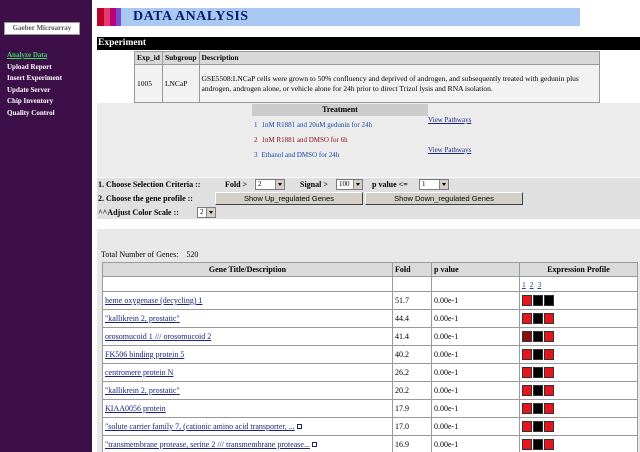 The image size is (640, 452). I want to click on fold-cell: 17.0, so click(412, 426).